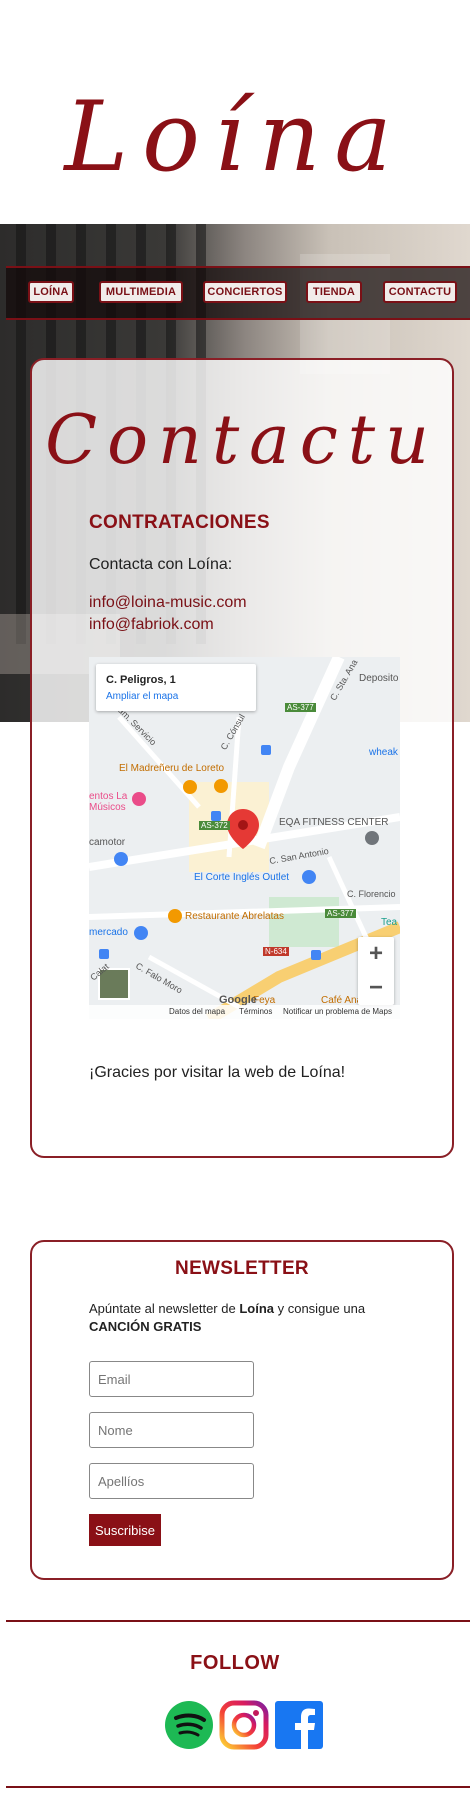 This screenshot has width=470, height=1795. Describe the element at coordinates (389, 922) in the screenshot. I see `map-label-poi: Tea` at that location.